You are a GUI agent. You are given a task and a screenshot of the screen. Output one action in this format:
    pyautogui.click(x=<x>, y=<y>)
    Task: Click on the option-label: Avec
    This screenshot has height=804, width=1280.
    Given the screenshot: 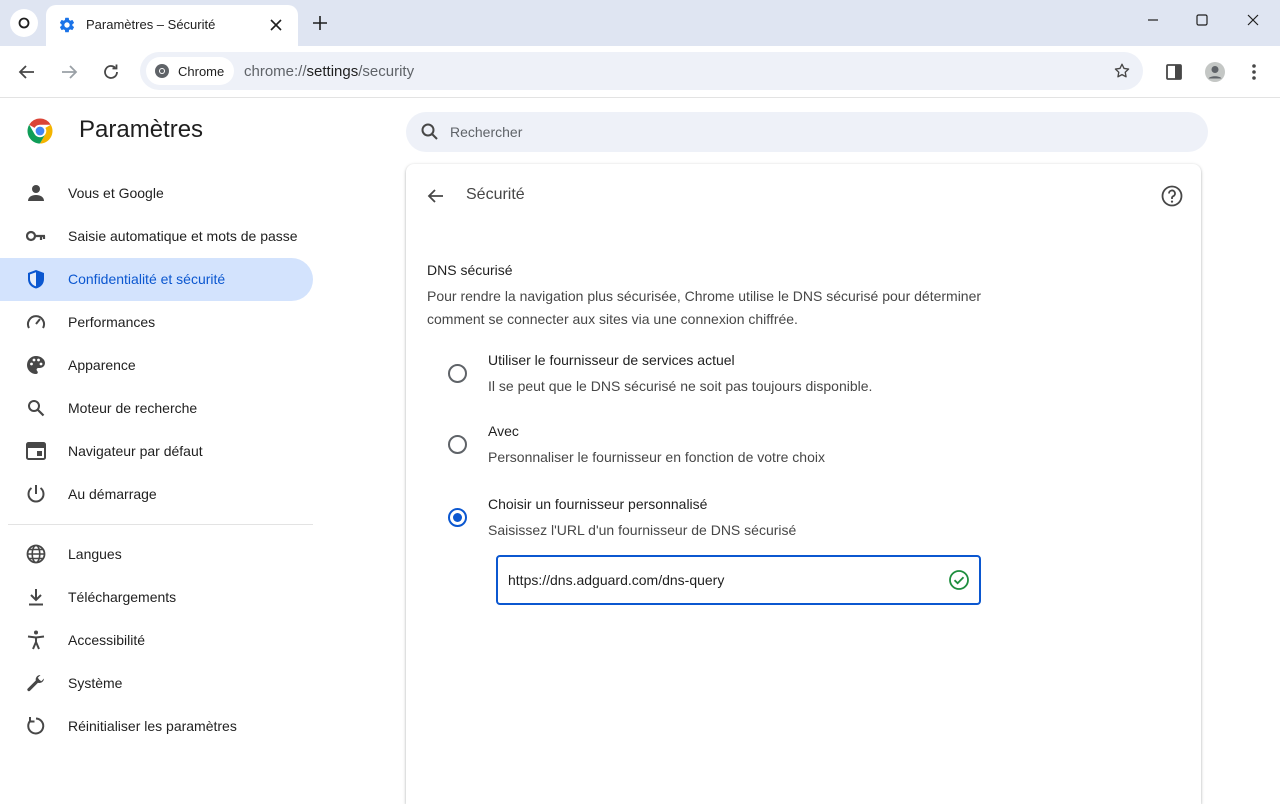 What is the action you would take?
    pyautogui.click(x=503, y=431)
    